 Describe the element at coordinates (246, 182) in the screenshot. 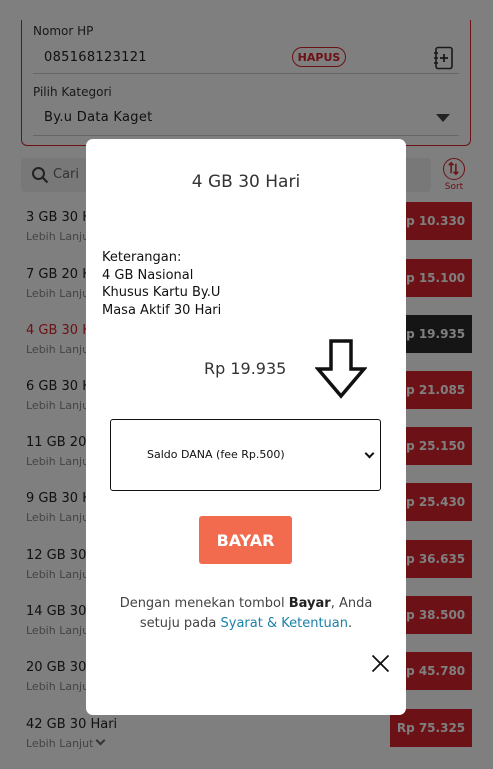

I see `modal-title: 4 GB 30 Hari` at that location.